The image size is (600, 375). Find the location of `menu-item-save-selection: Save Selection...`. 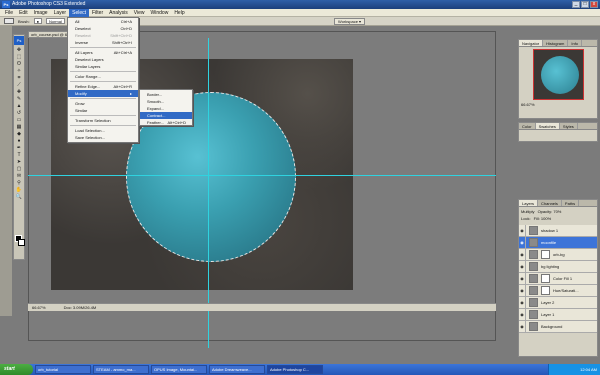

menu-item-save-selection: Save Selection... is located at coordinates (103, 137).